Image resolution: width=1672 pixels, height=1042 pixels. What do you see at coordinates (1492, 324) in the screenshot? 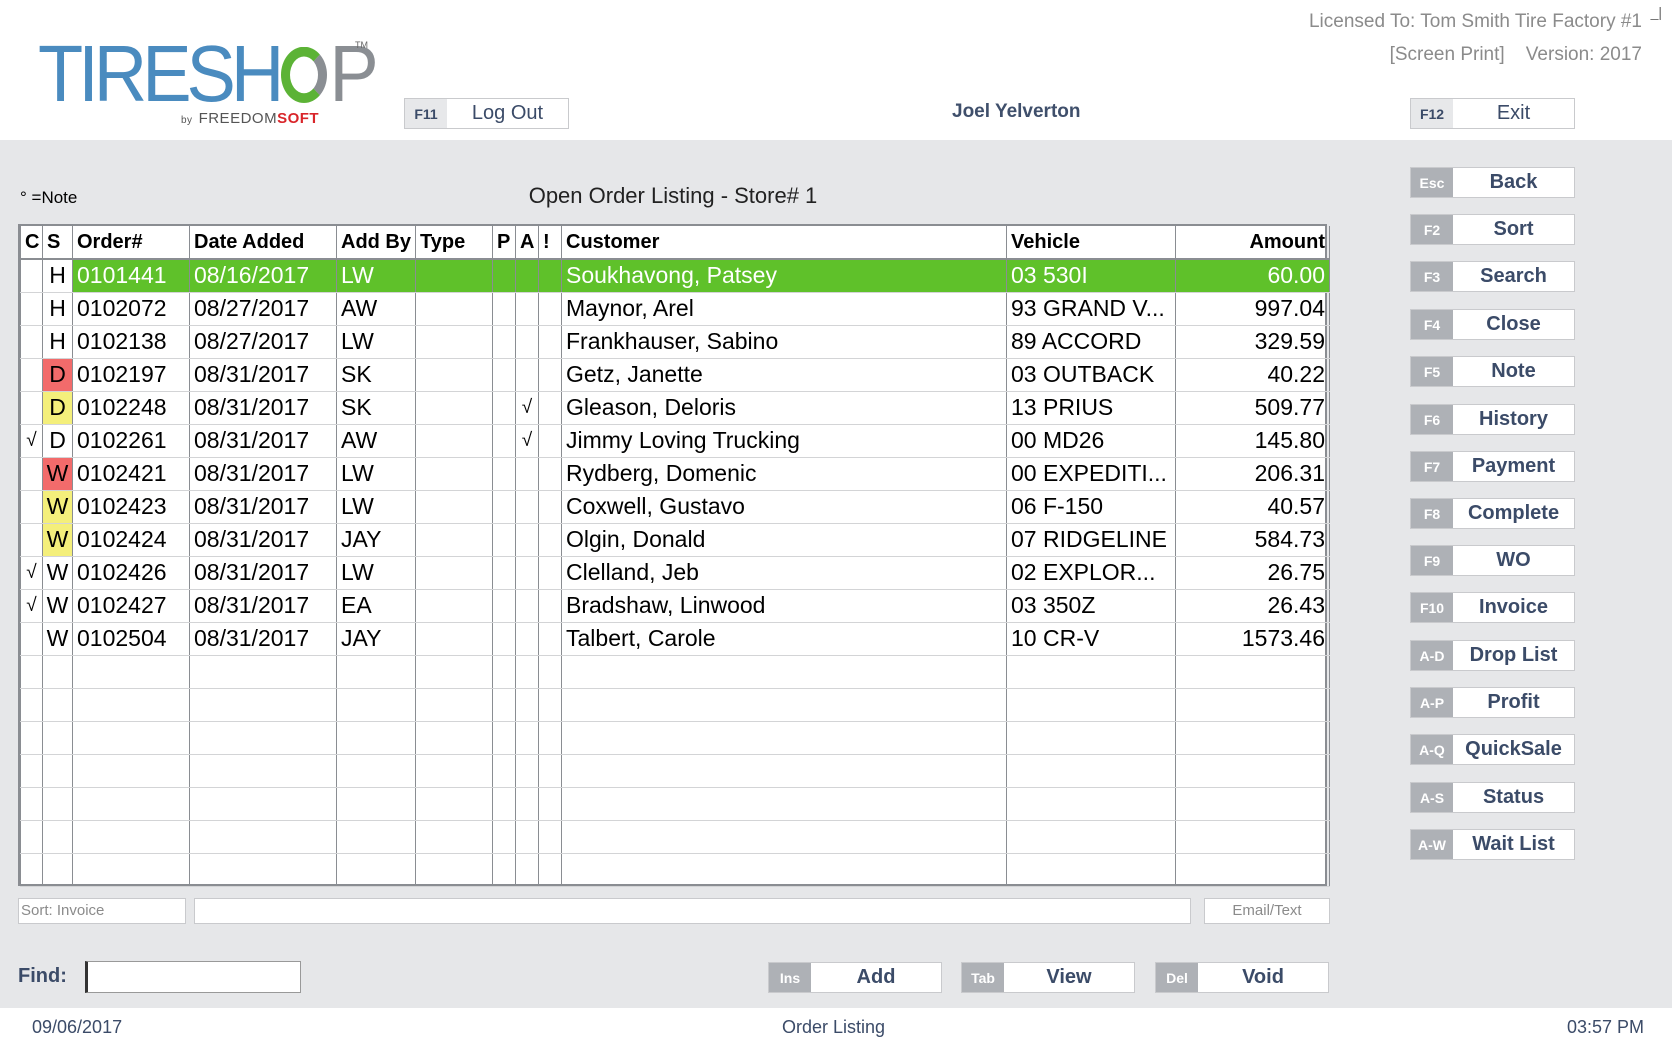
I see `side-button-close: F4 Close` at bounding box center [1492, 324].